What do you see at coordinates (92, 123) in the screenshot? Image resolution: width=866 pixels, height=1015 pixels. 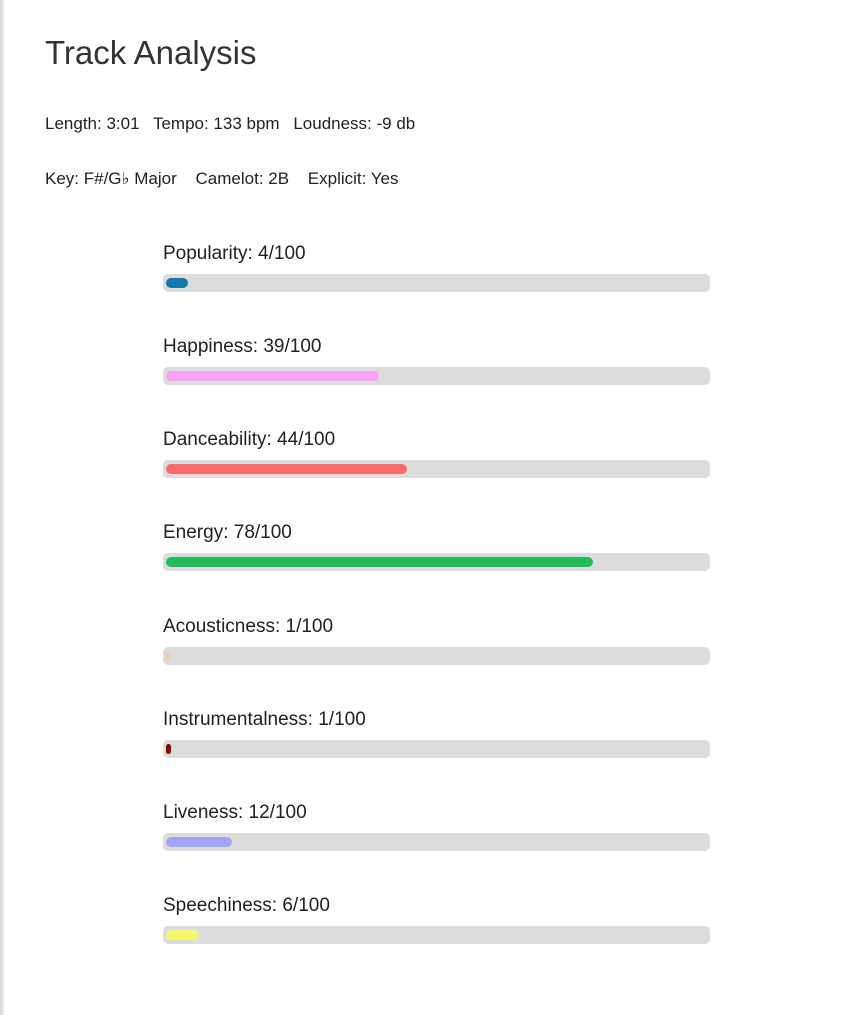 I see `length-info: Length: 3:01` at bounding box center [92, 123].